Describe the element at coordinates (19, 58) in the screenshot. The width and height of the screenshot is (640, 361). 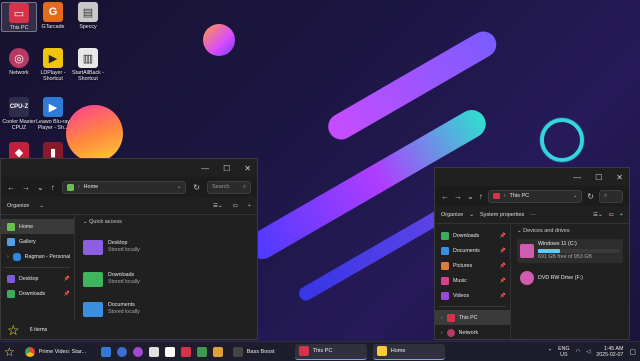
I see `network-icon: ◎` at that location.